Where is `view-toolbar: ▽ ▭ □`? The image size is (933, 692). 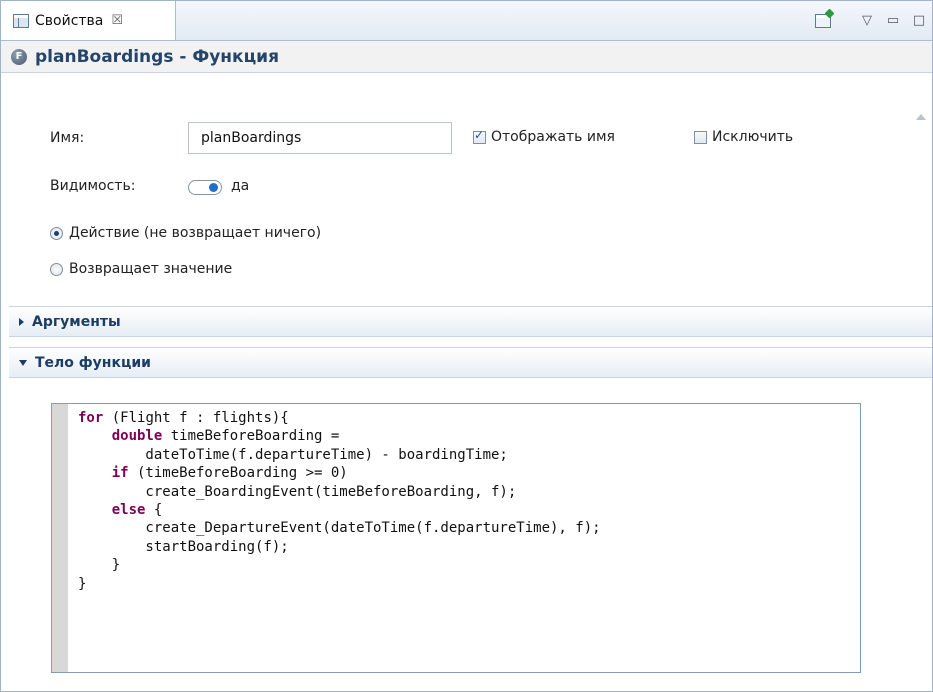 view-toolbar: ▽ ▭ □ is located at coordinates (871, 20).